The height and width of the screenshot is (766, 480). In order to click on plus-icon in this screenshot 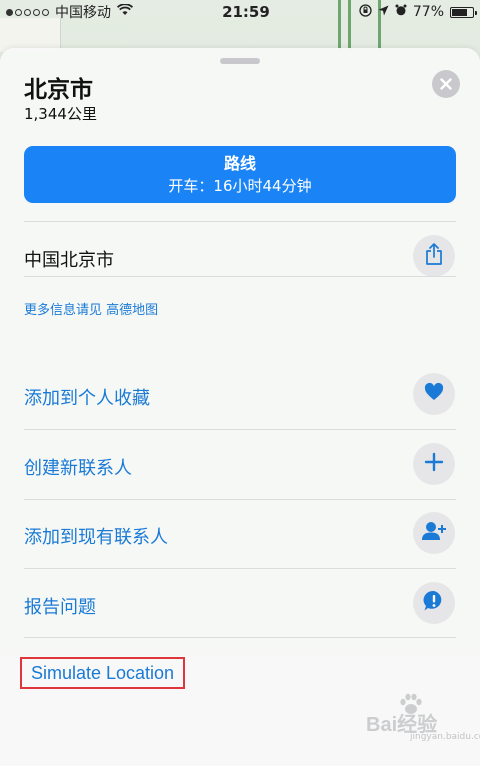, I will do `click(434, 464)`.